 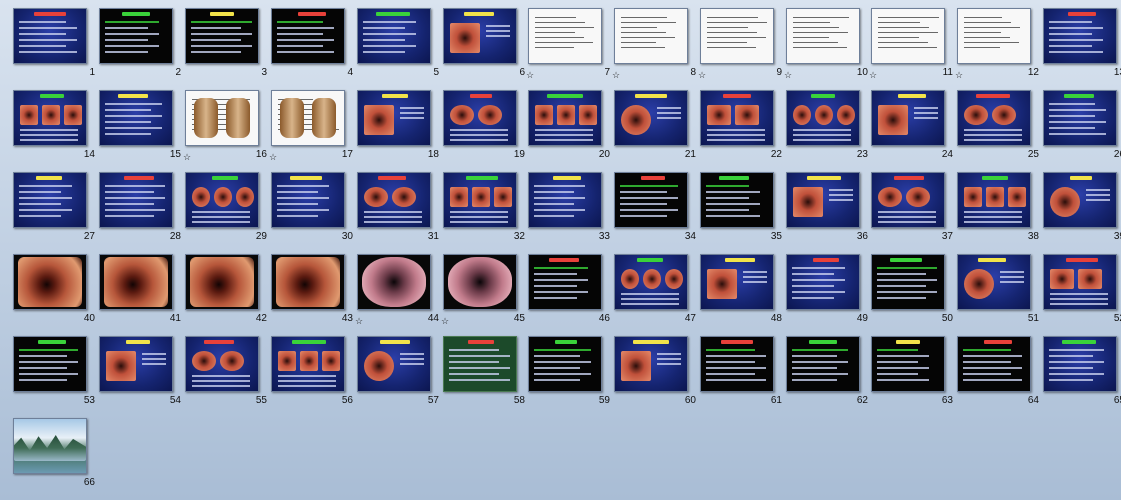 What do you see at coordinates (445, 321) in the screenshot?
I see `animation-star-icon: ☆` at bounding box center [445, 321].